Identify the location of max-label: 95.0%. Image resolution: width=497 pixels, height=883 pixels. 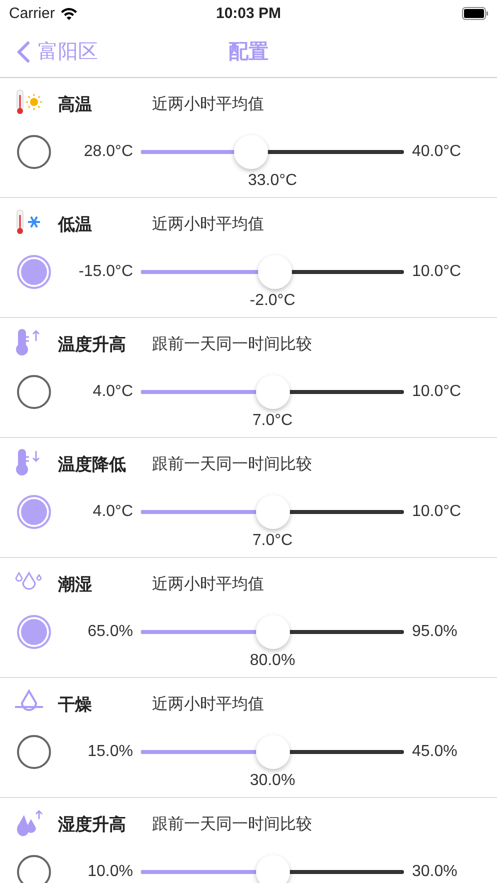
(435, 632).